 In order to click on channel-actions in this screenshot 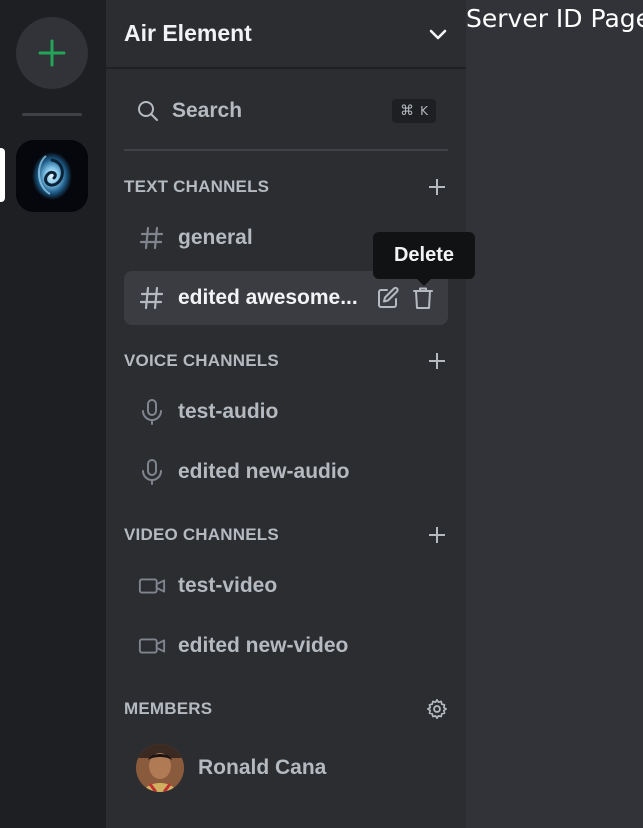, I will do `click(405, 298)`.